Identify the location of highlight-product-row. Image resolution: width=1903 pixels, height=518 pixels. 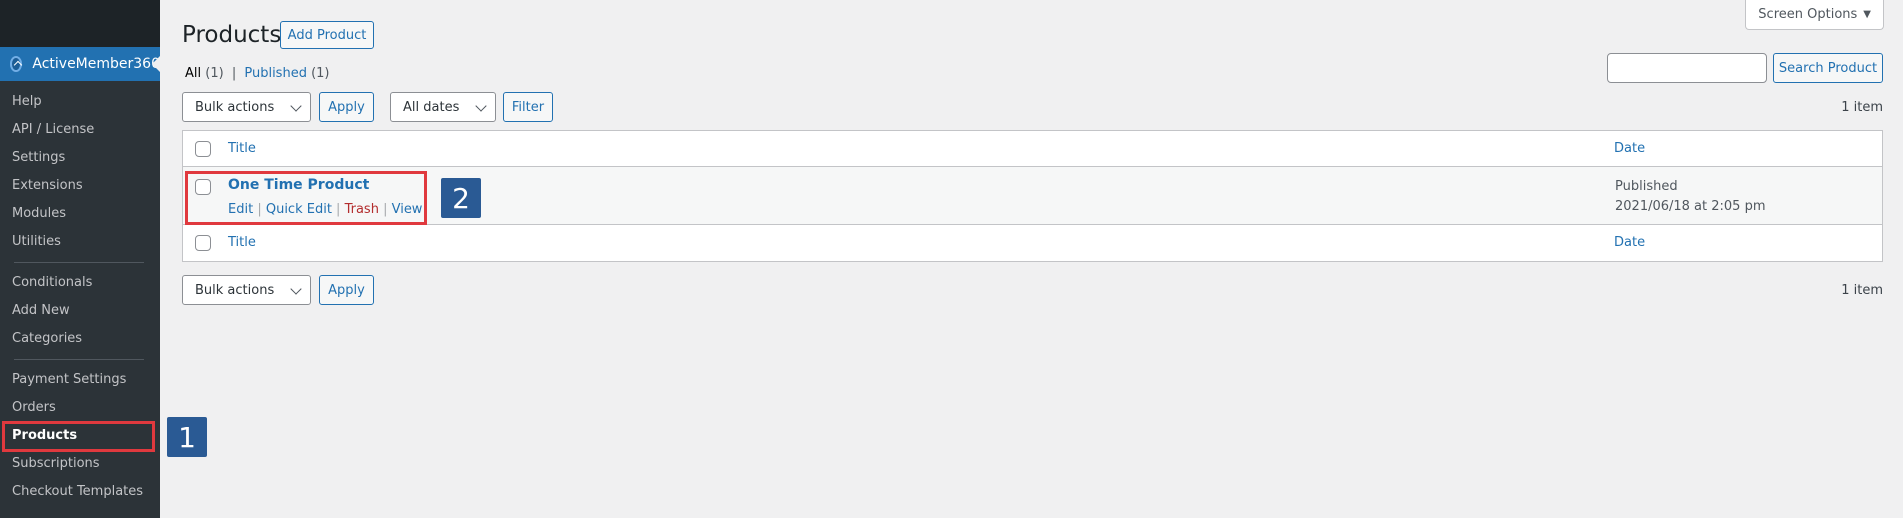
(306, 198).